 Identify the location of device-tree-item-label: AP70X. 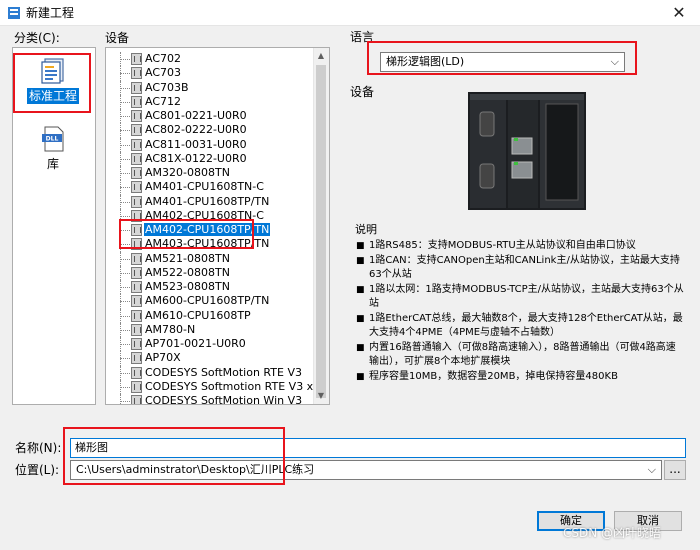
(163, 358).